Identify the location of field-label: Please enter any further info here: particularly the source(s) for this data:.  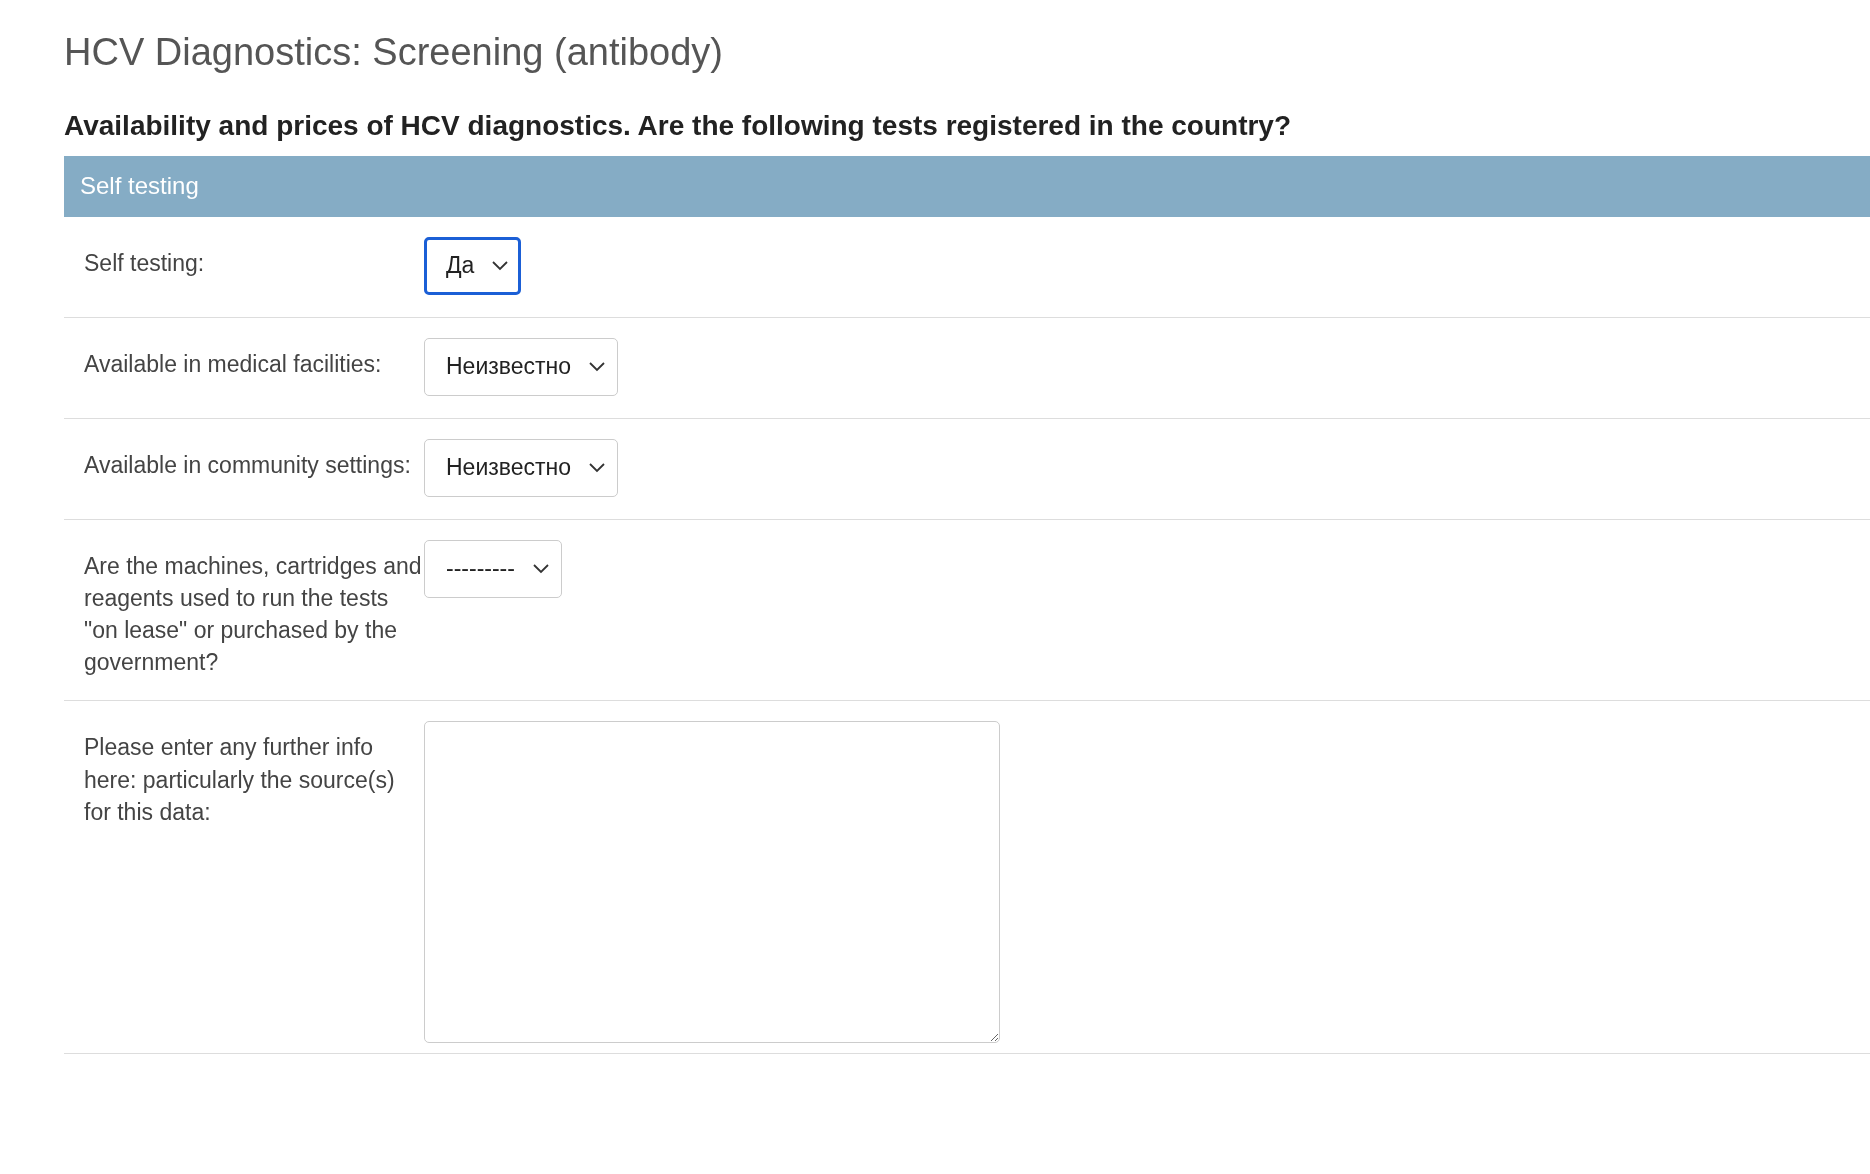
(240, 780).